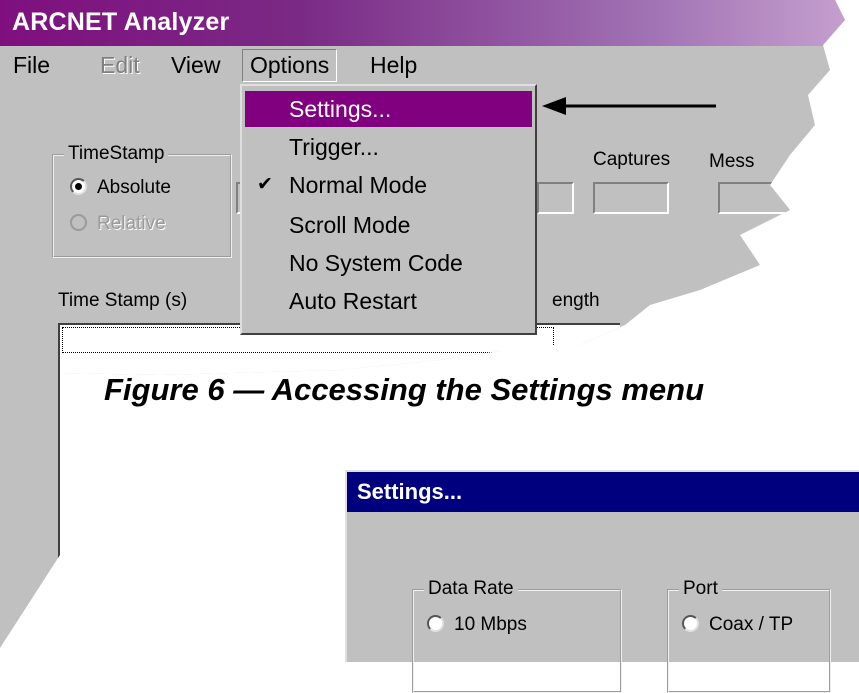 Image resolution: width=859 pixels, height=693 pixels. Describe the element at coordinates (116, 154) in the screenshot. I see `timestamp-group-legend: TimeStamp` at that location.